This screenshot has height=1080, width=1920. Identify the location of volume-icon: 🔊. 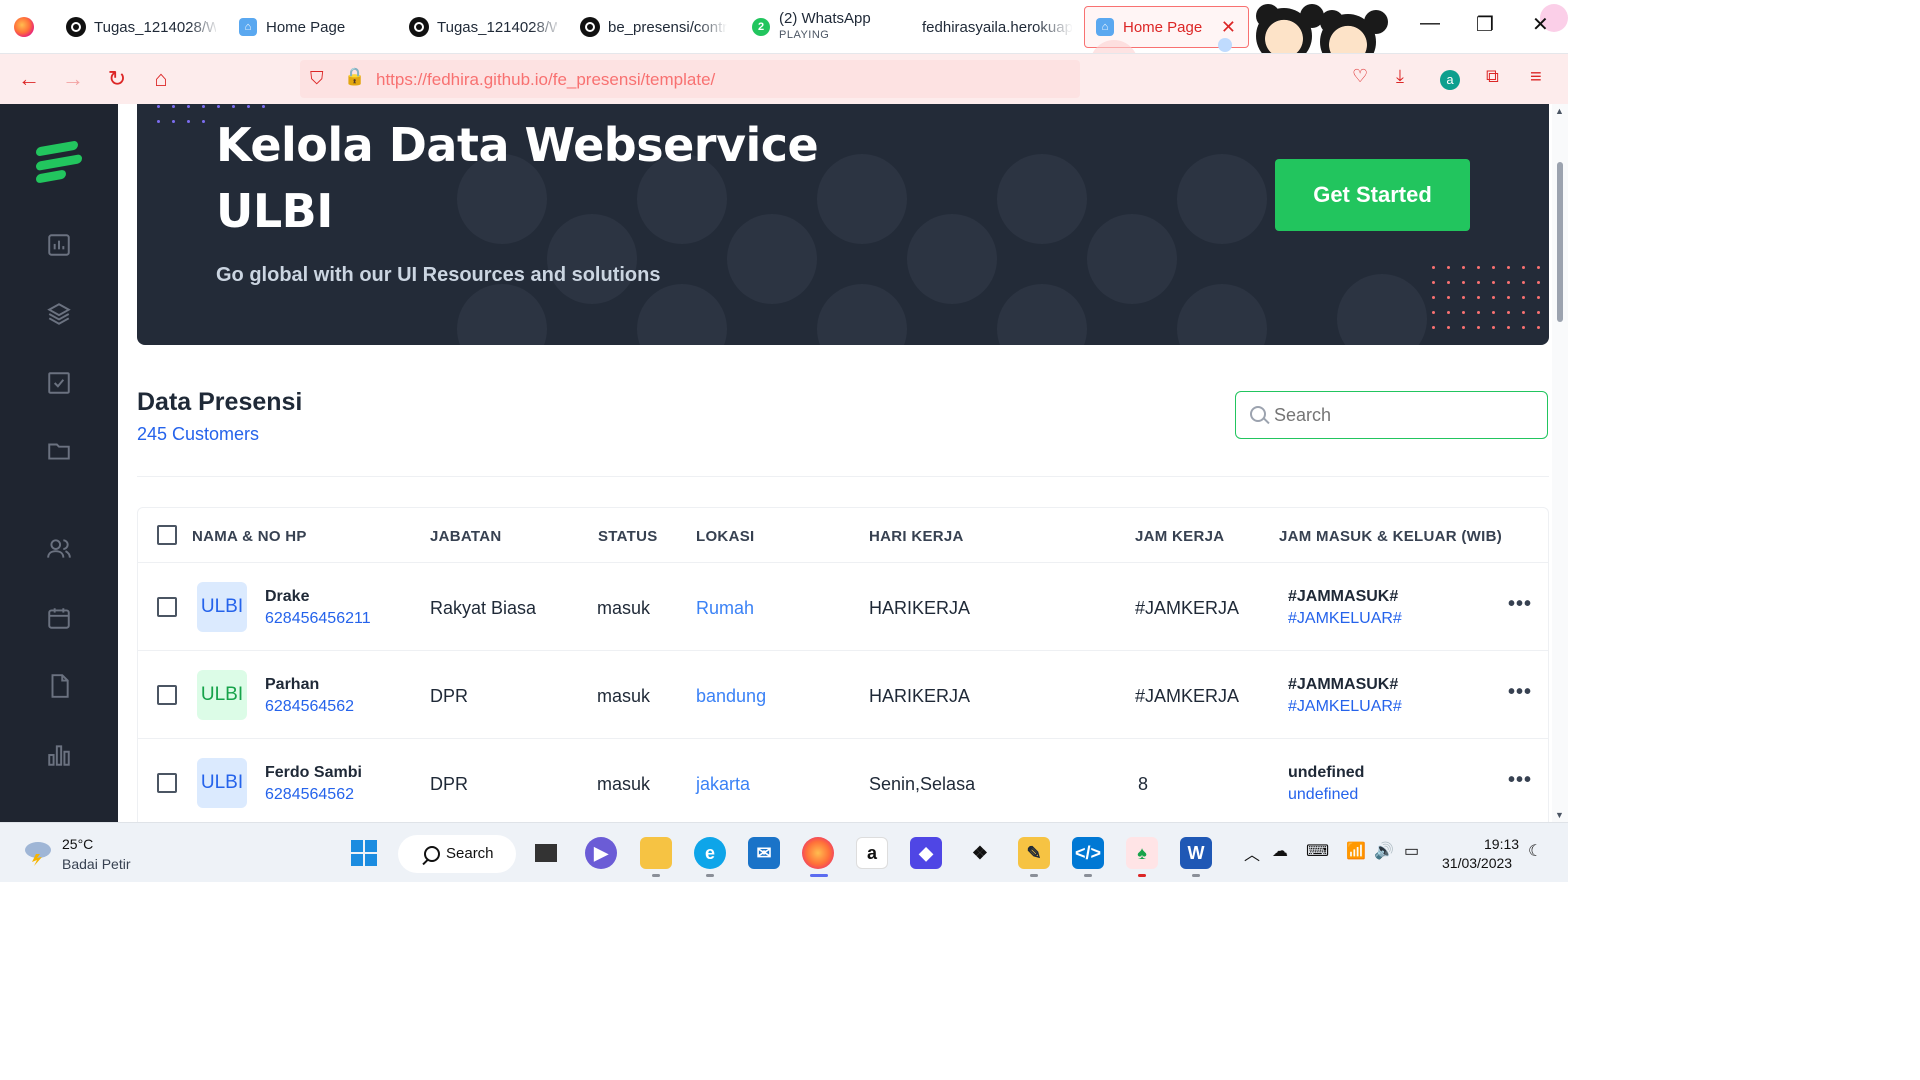
(1384, 851).